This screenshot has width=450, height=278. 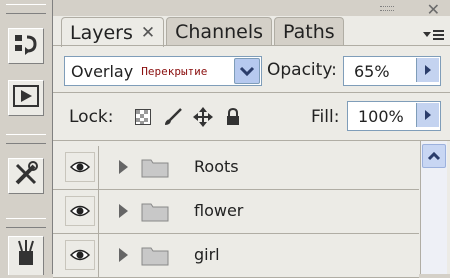 I want to click on panel-titlebar: ✕, so click(x=251, y=9).